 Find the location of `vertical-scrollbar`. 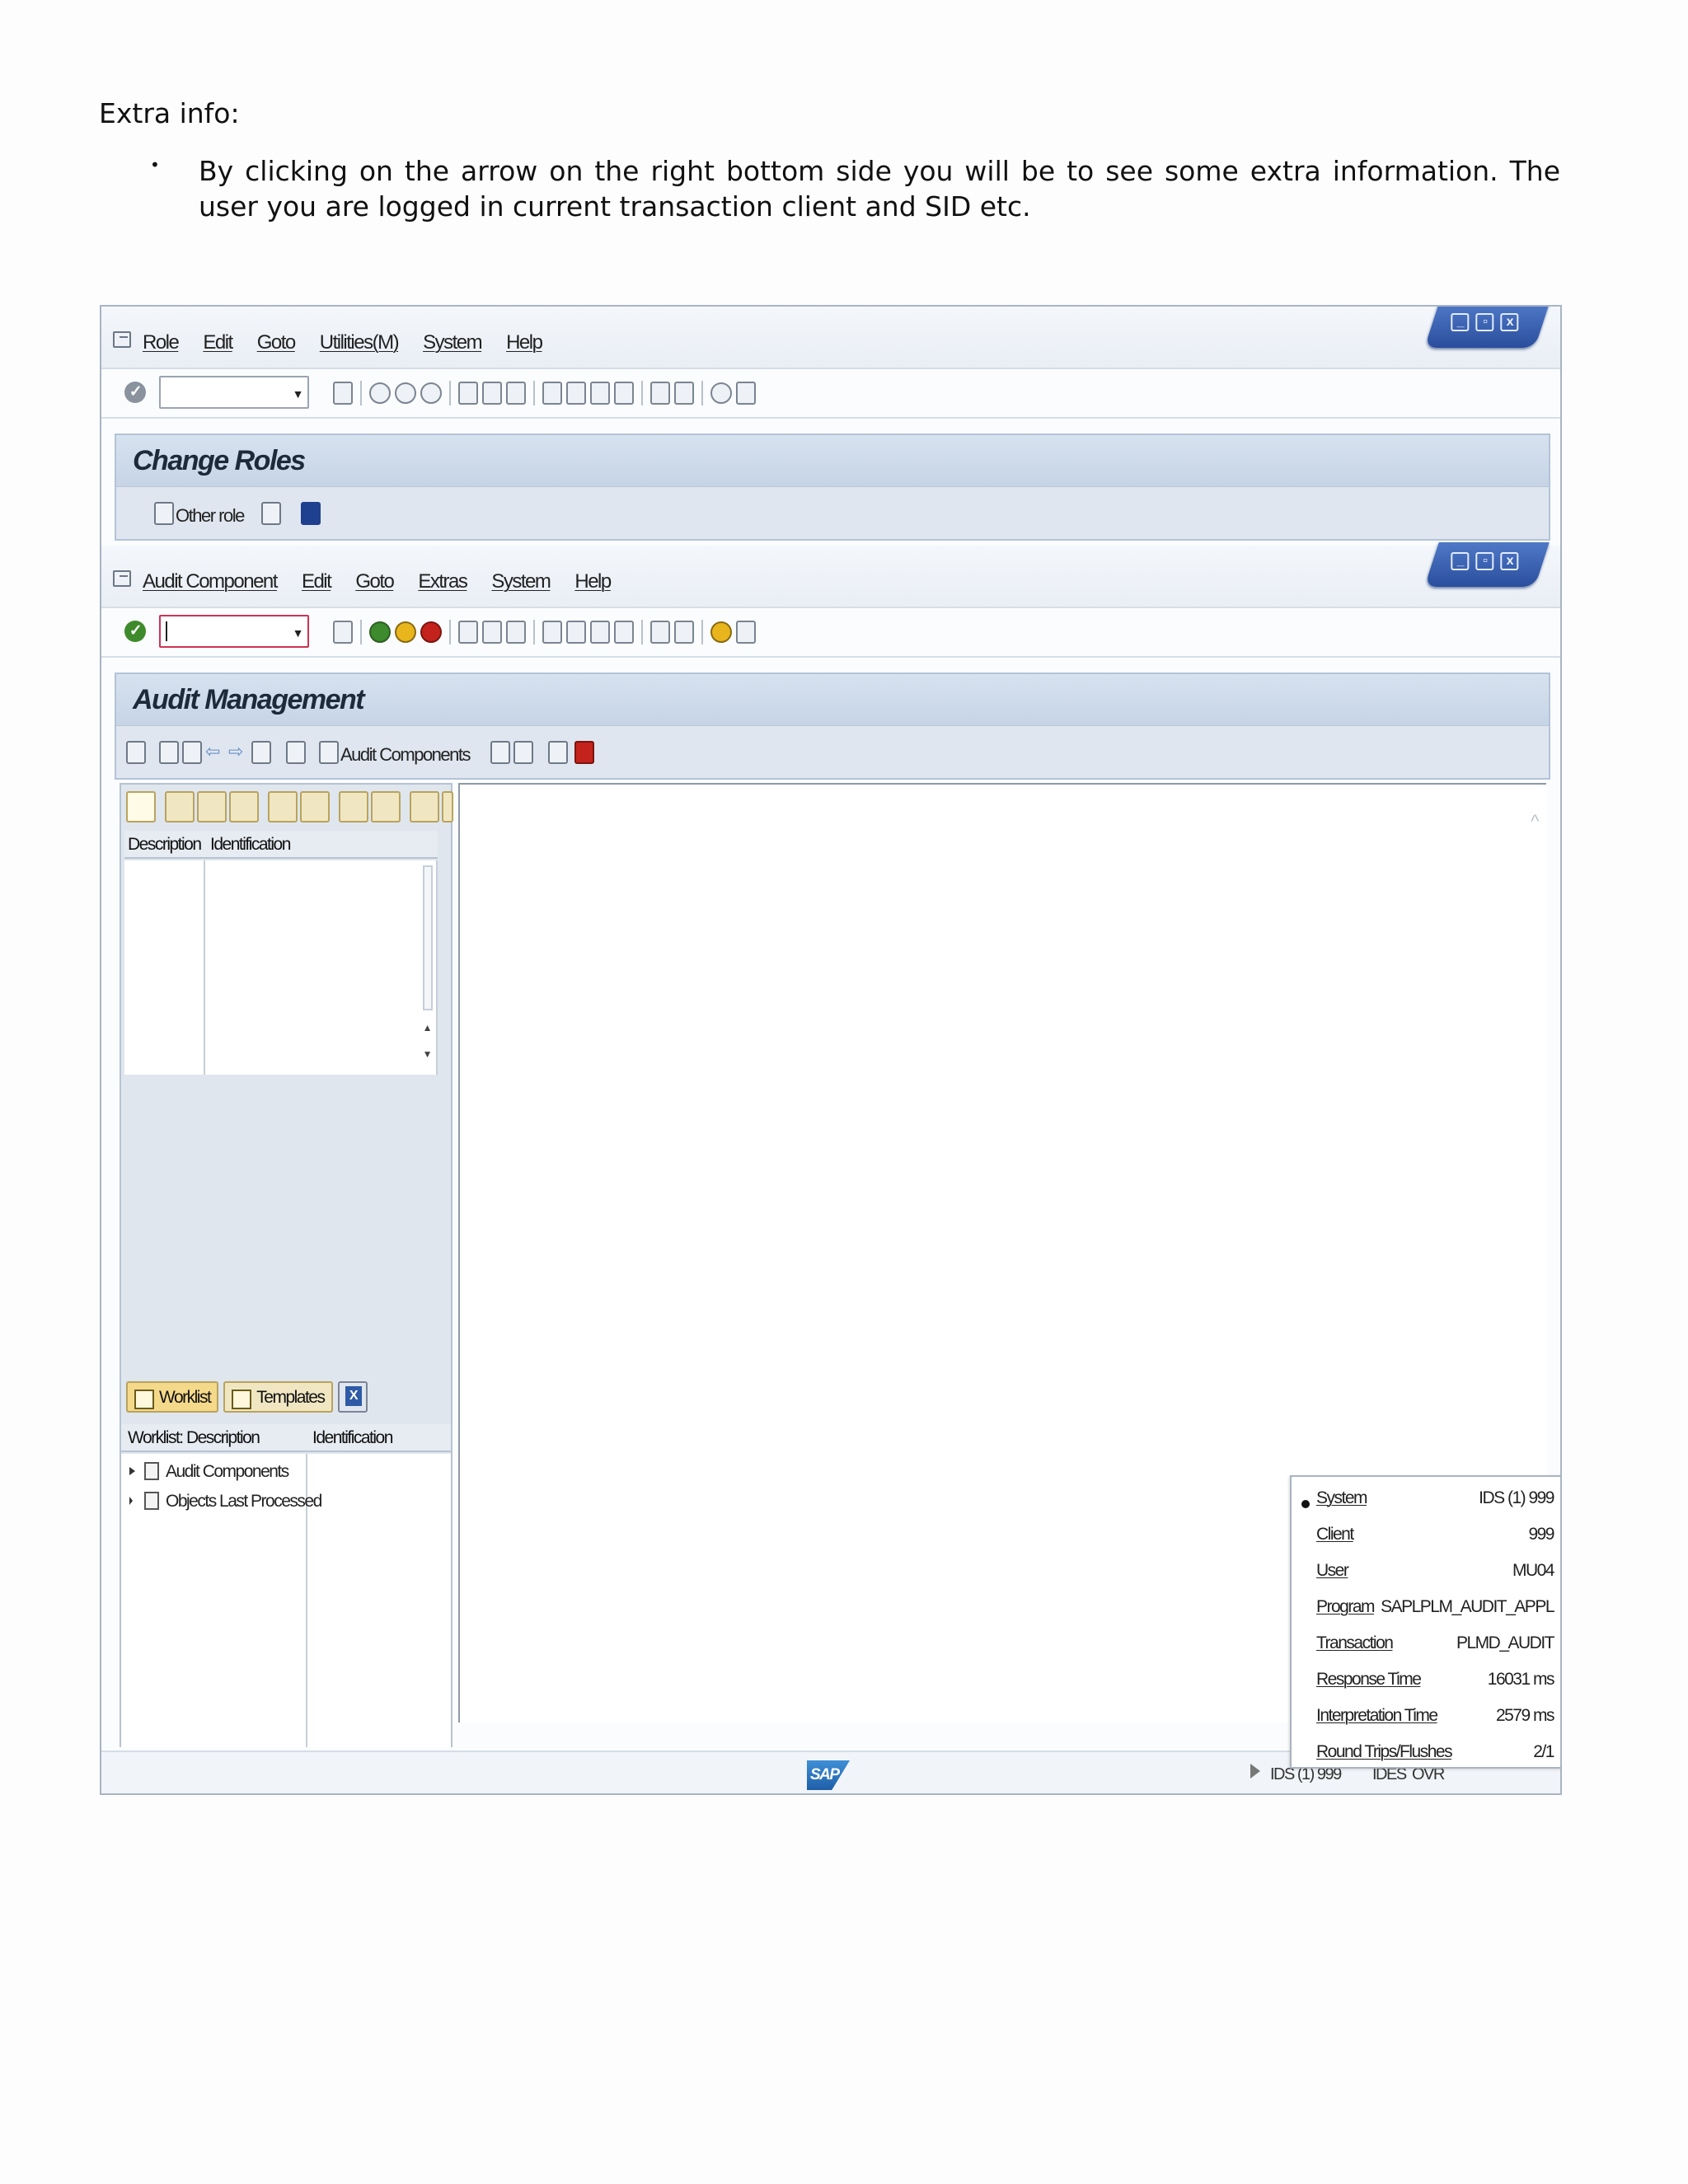

vertical-scrollbar is located at coordinates (428, 937).